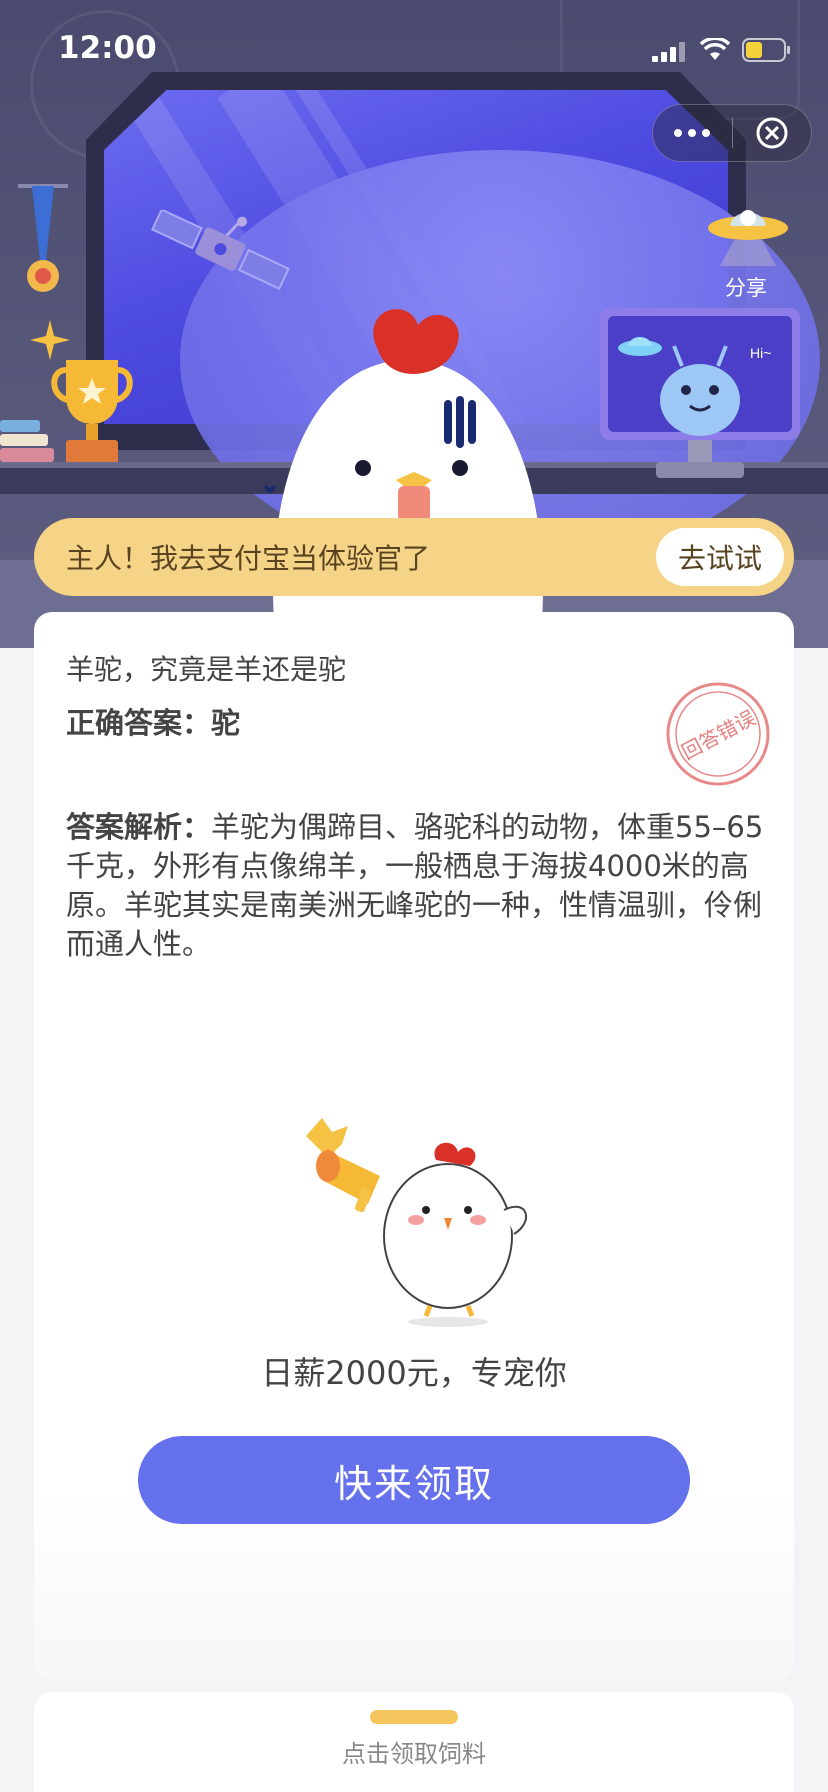  Describe the element at coordinates (107, 48) in the screenshot. I see `status-time: 12:00` at that location.